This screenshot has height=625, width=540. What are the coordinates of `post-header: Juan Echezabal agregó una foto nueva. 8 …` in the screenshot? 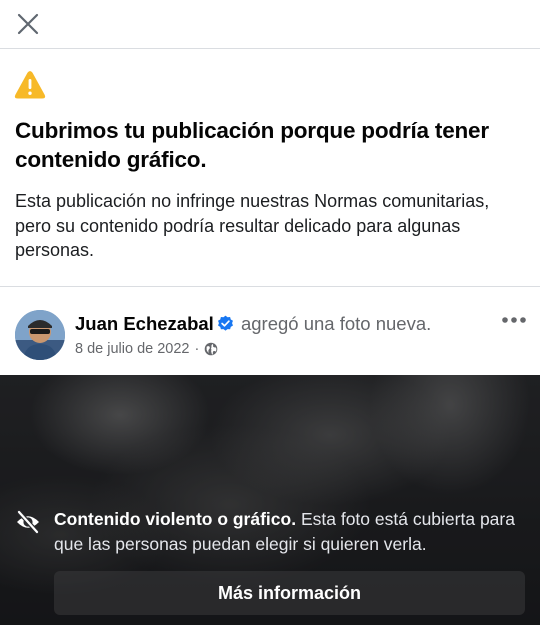 It's located at (270, 331).